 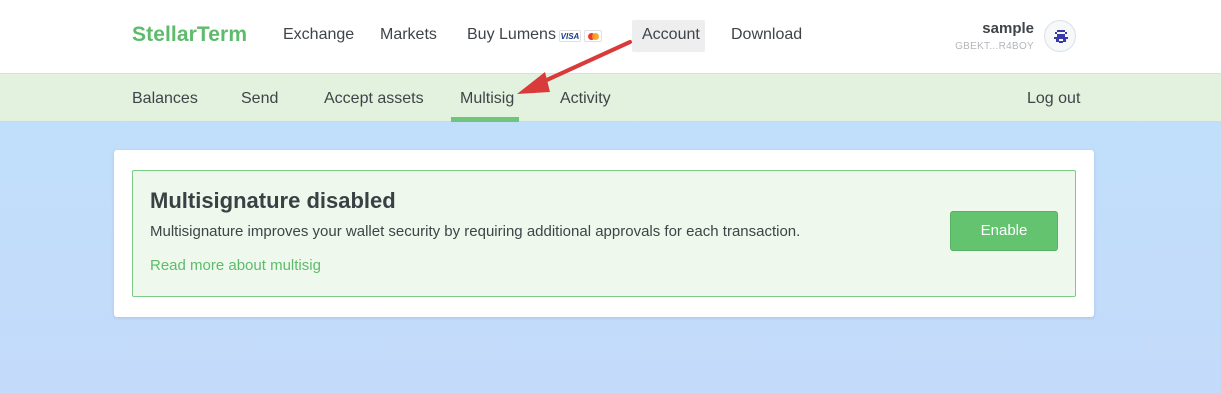 What do you see at coordinates (189, 35) in the screenshot?
I see `brand-logo: StellarTerm` at bounding box center [189, 35].